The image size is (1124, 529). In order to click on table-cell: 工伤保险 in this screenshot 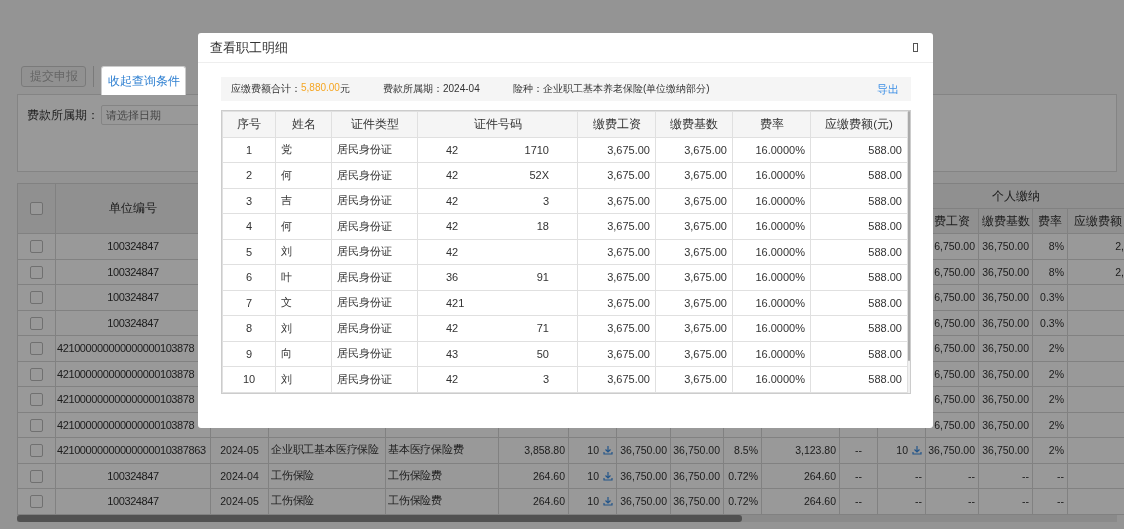, I will do `click(293, 500)`.